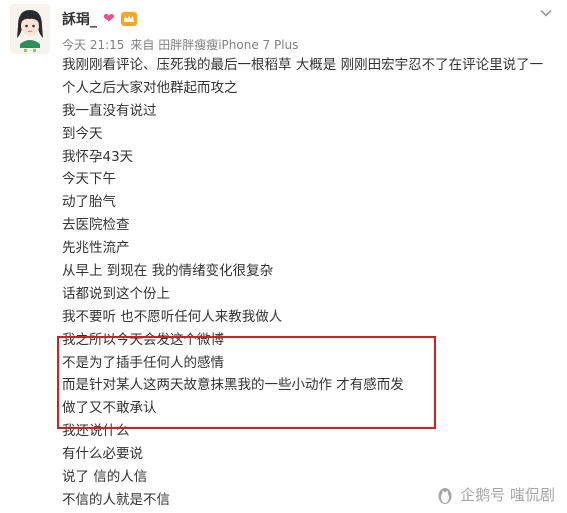 The width and height of the screenshot is (567, 513). I want to click on watermark: 企鹅号 嗤侃剧, so click(495, 494).